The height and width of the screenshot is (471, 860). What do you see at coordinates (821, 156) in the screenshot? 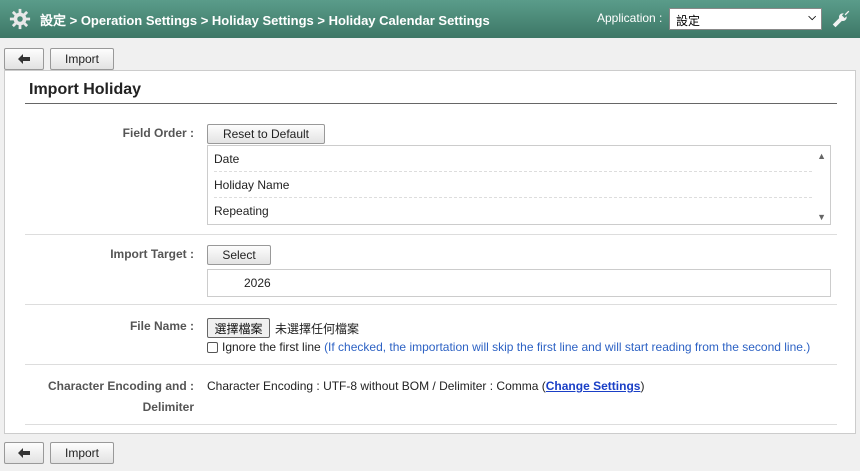
I see `scroll-up-icon: ▲` at bounding box center [821, 156].